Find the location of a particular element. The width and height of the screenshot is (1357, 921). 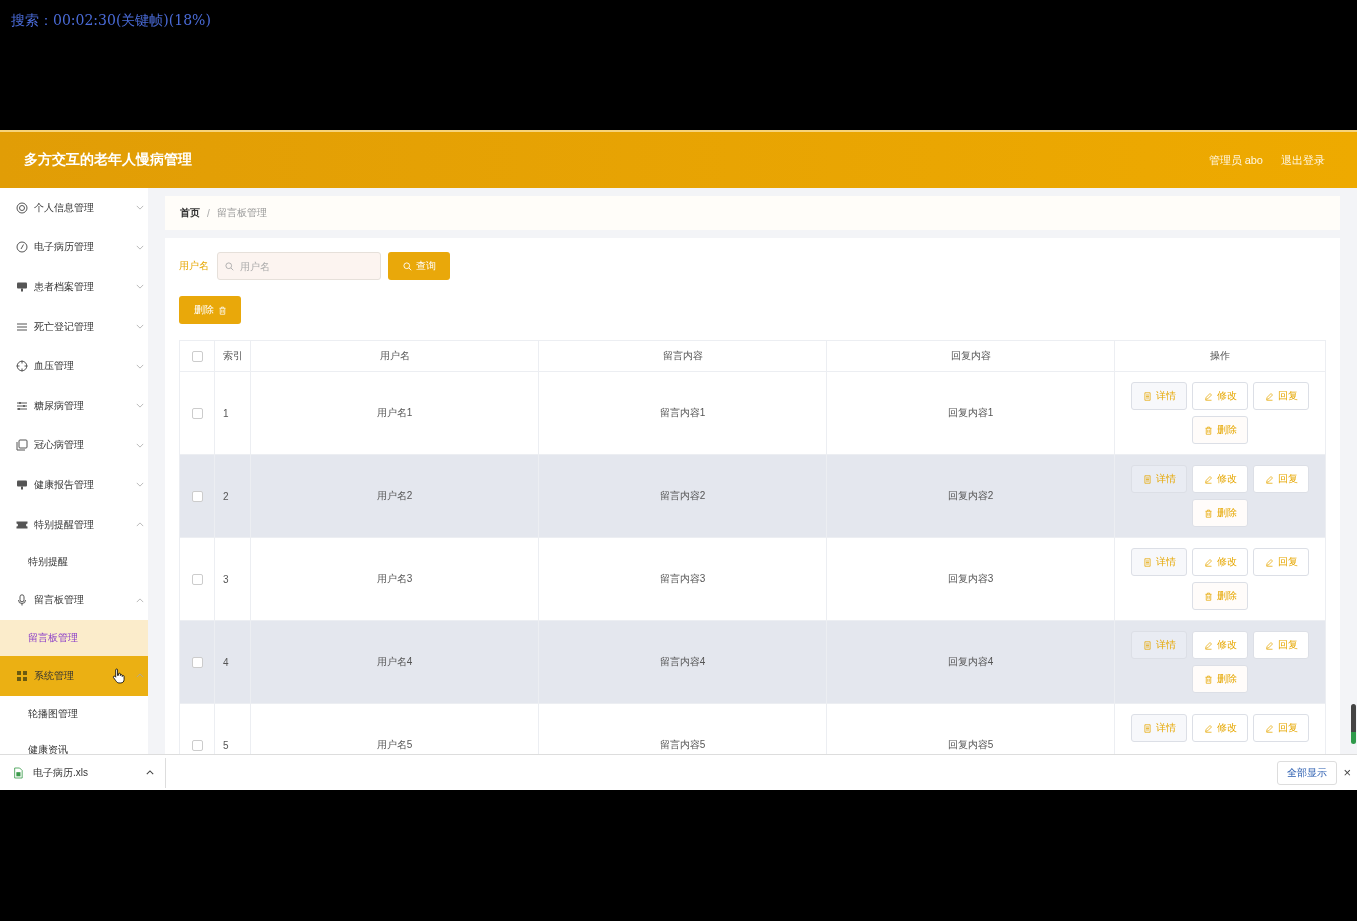

table-cell: 用户名2 is located at coordinates (394, 496).